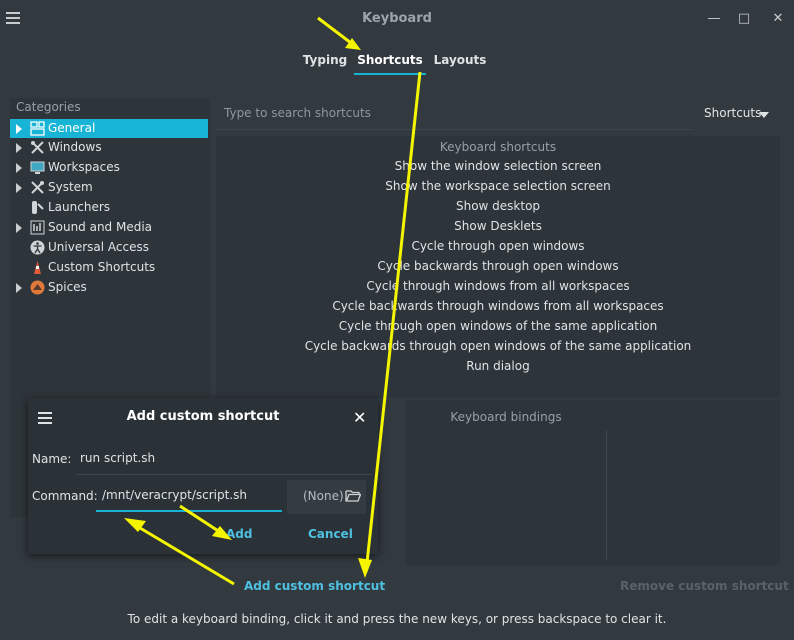  What do you see at coordinates (72, 128) in the screenshot?
I see `sidebar-item-label: General` at bounding box center [72, 128].